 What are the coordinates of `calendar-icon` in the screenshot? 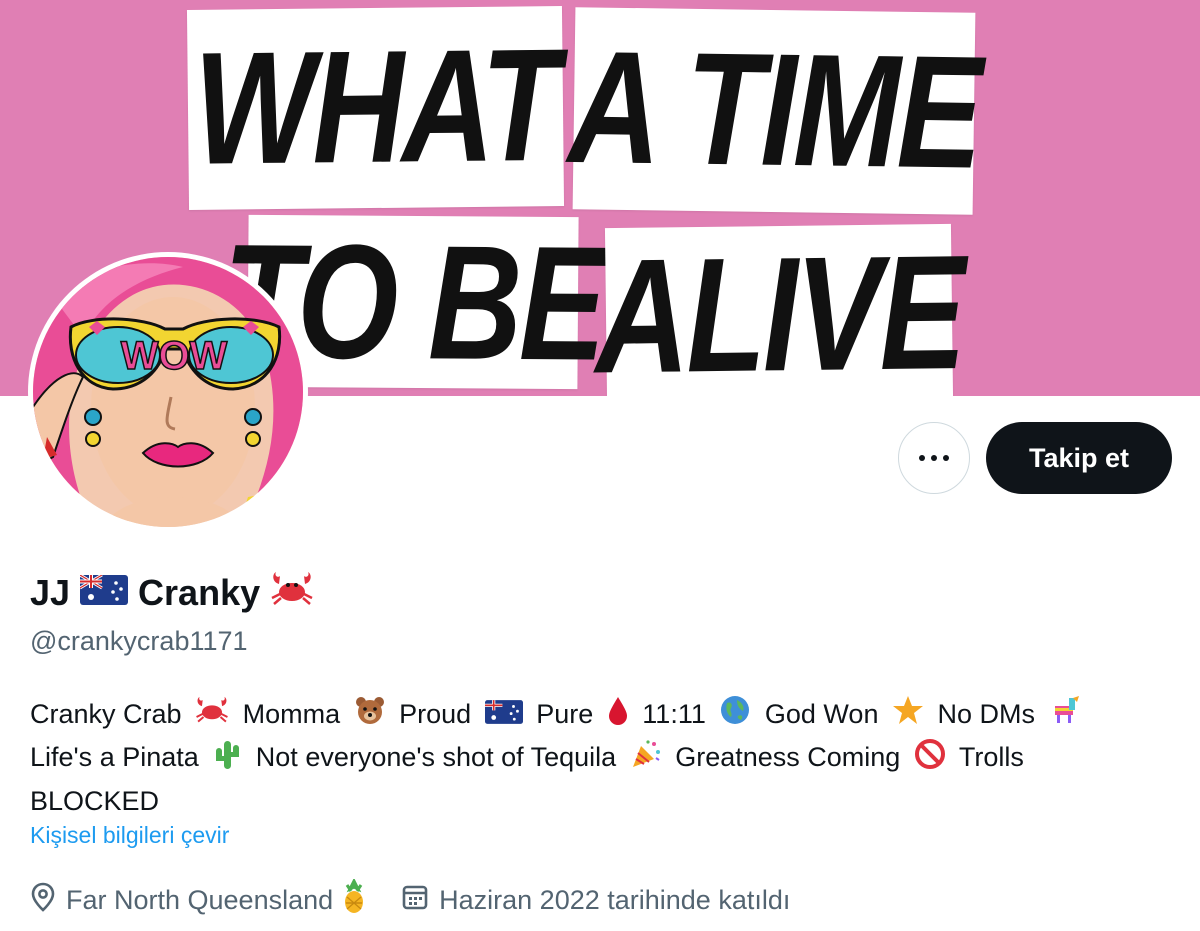 It's located at (415, 900).